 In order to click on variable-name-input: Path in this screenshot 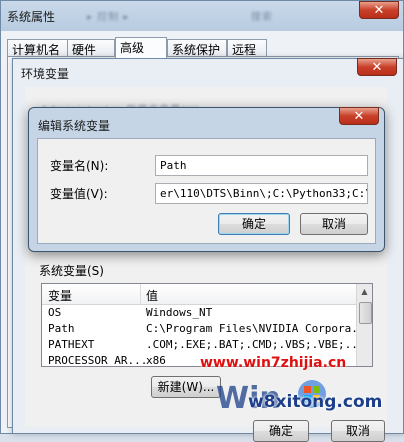, I will do `click(261, 165)`.